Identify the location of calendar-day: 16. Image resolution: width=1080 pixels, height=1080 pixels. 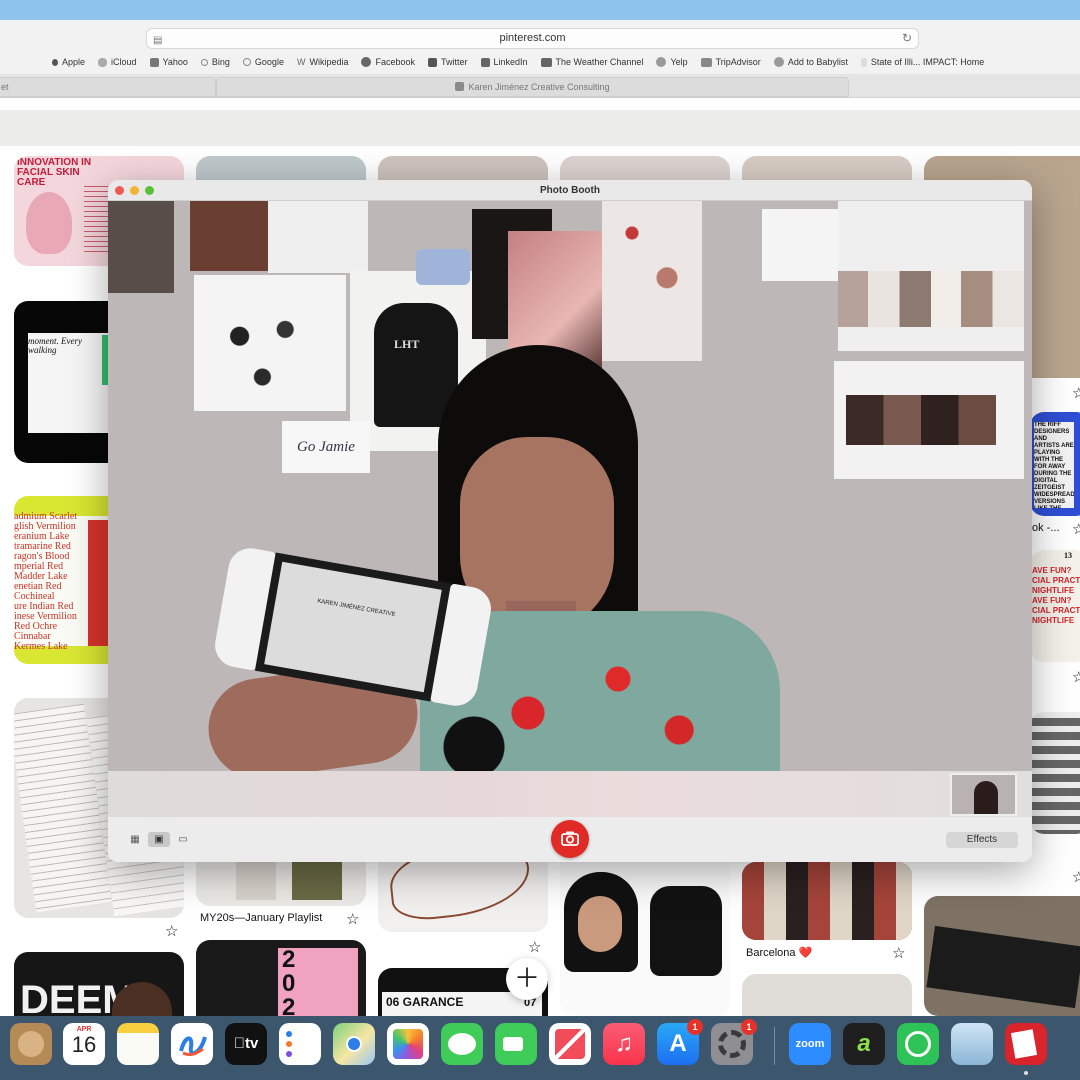
(84, 1044).